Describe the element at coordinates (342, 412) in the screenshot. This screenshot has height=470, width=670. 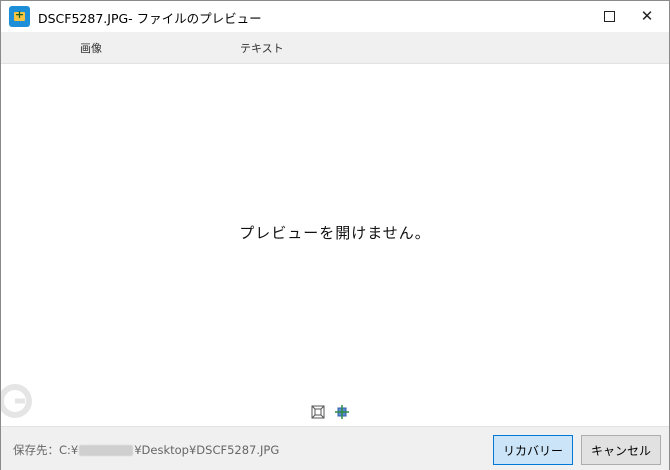
I see `actual-size-icon` at that location.